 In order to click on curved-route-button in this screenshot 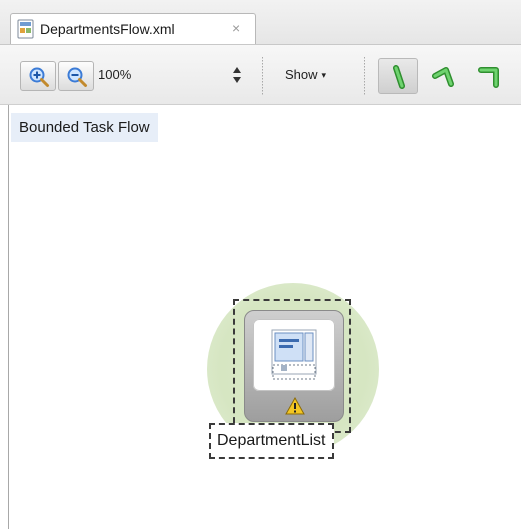, I will do `click(444, 76)`.